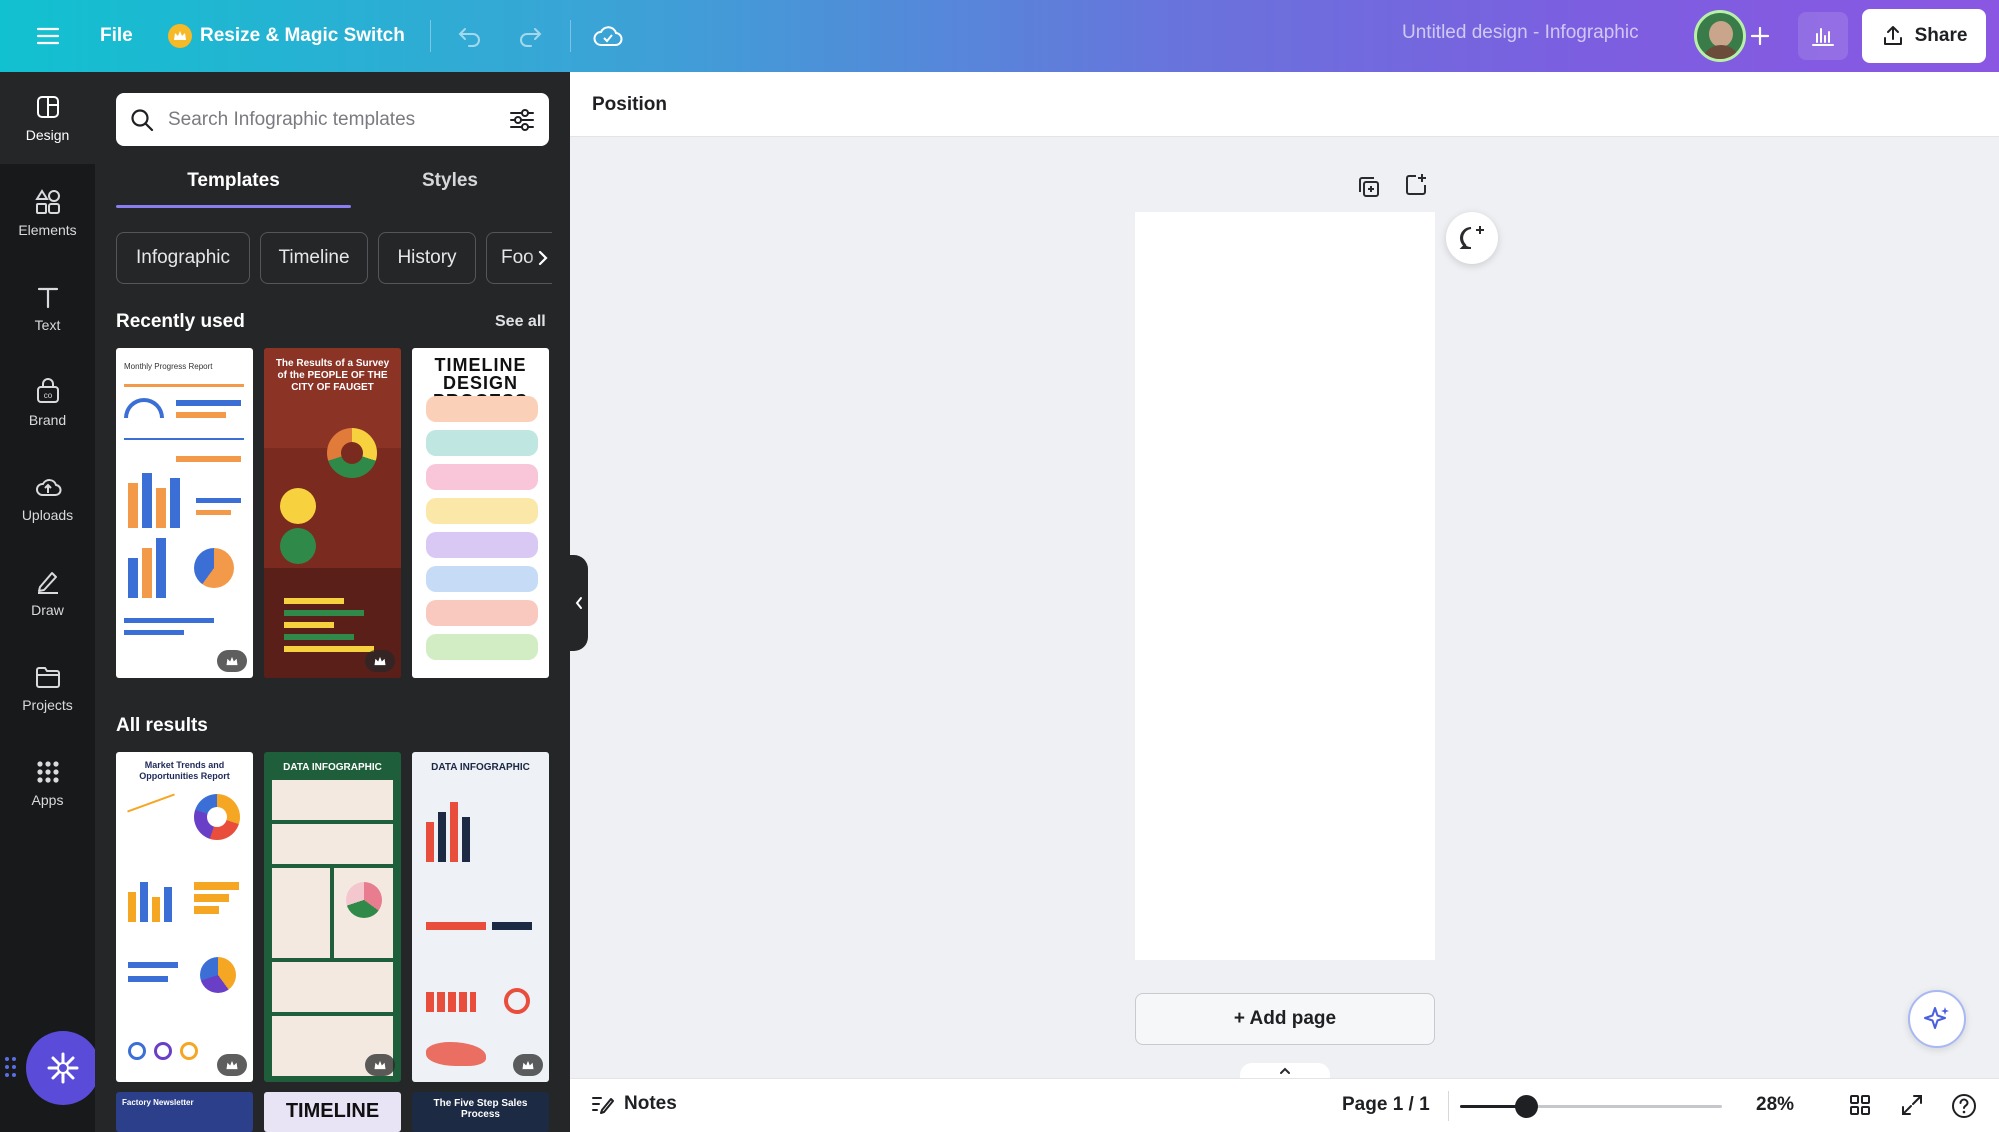  Describe the element at coordinates (1964, 1106) in the screenshot. I see `help-button` at that location.